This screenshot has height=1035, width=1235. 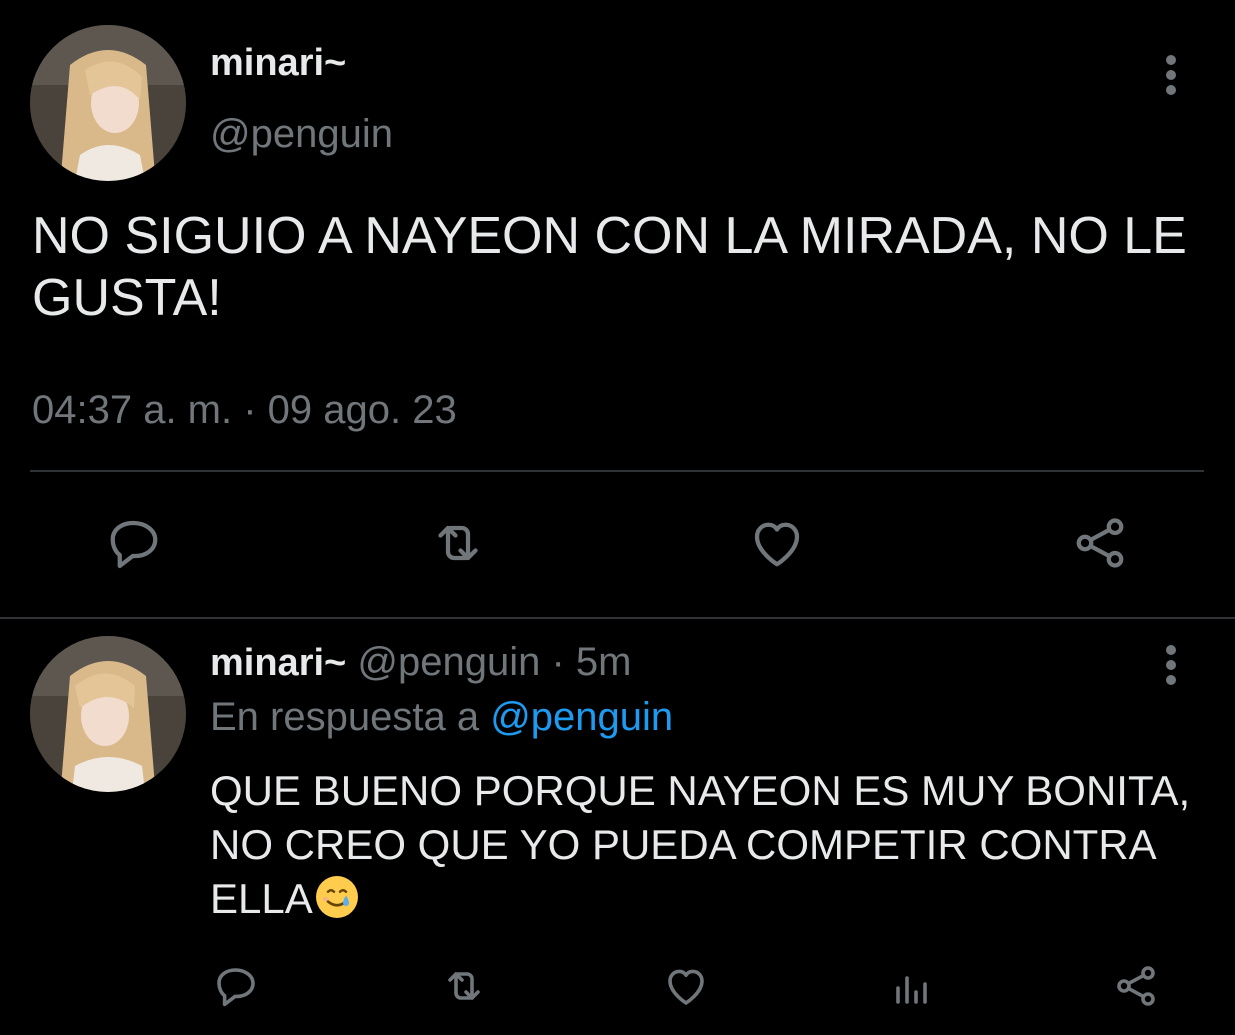 What do you see at coordinates (617, 618) in the screenshot?
I see `tweet-separator` at bounding box center [617, 618].